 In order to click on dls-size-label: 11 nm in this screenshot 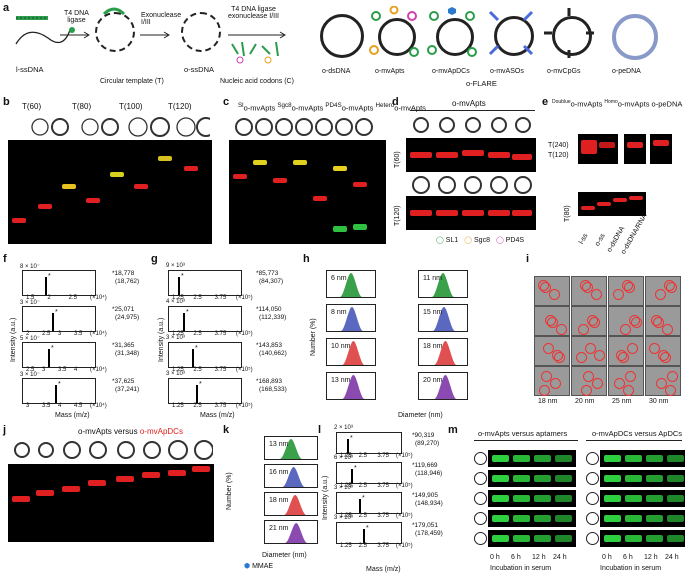, I will do `click(432, 278)`.